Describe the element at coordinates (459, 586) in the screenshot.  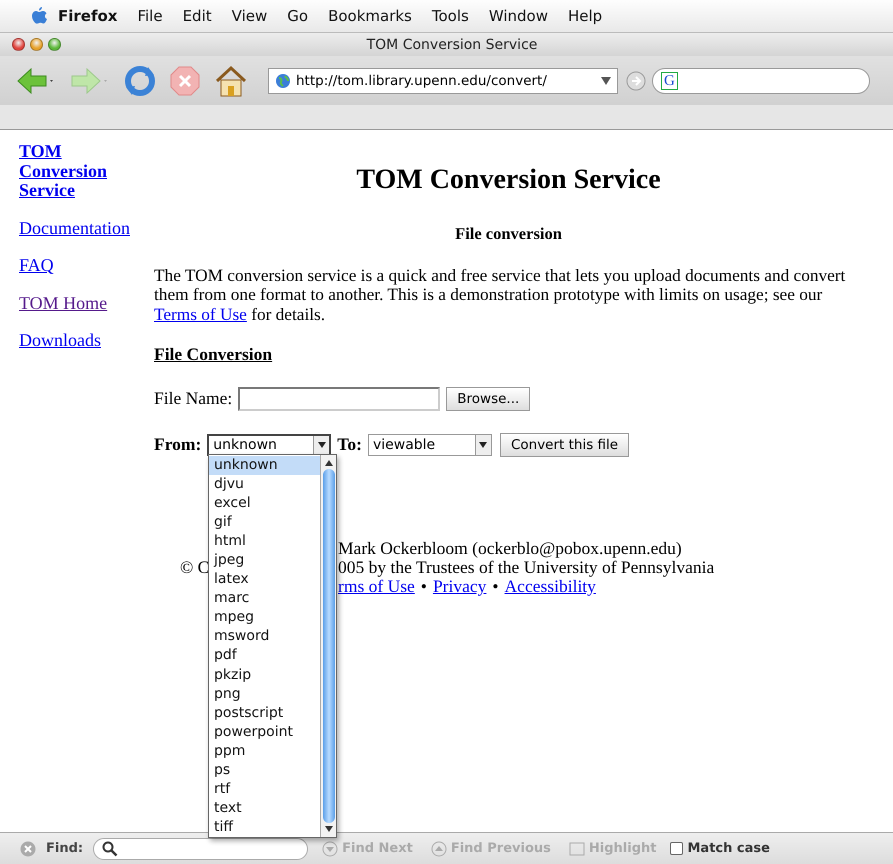
I see `footer-link: Privacy` at that location.